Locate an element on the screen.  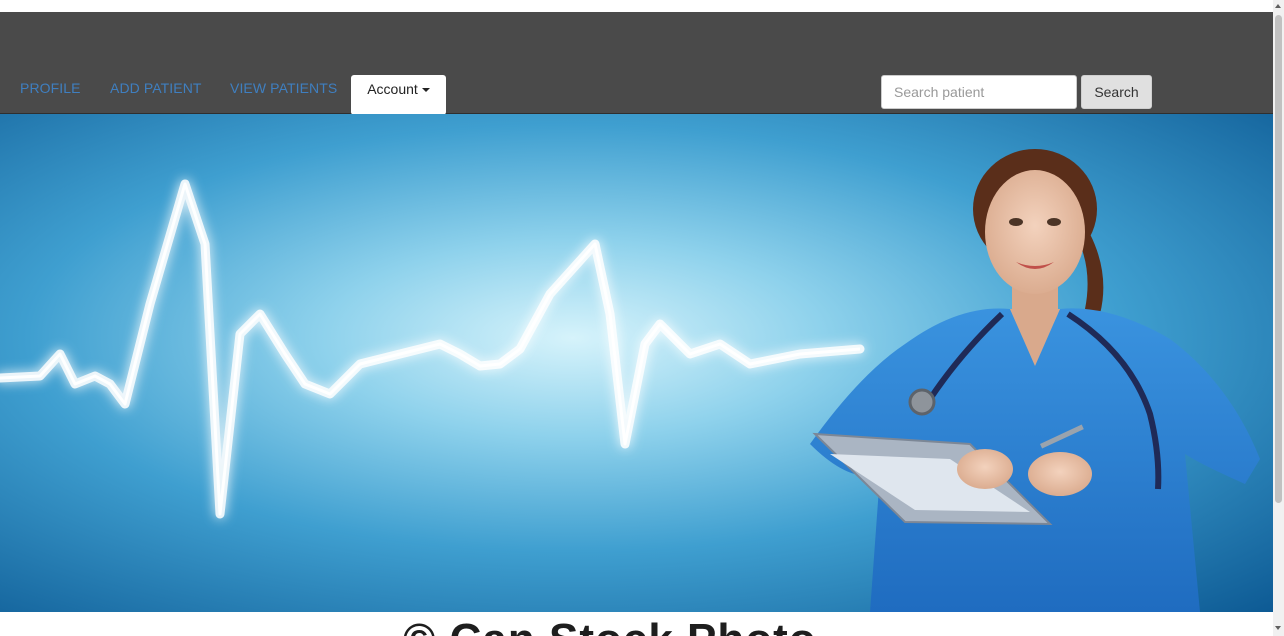
account-dropdown-button: Account is located at coordinates (398, 95).